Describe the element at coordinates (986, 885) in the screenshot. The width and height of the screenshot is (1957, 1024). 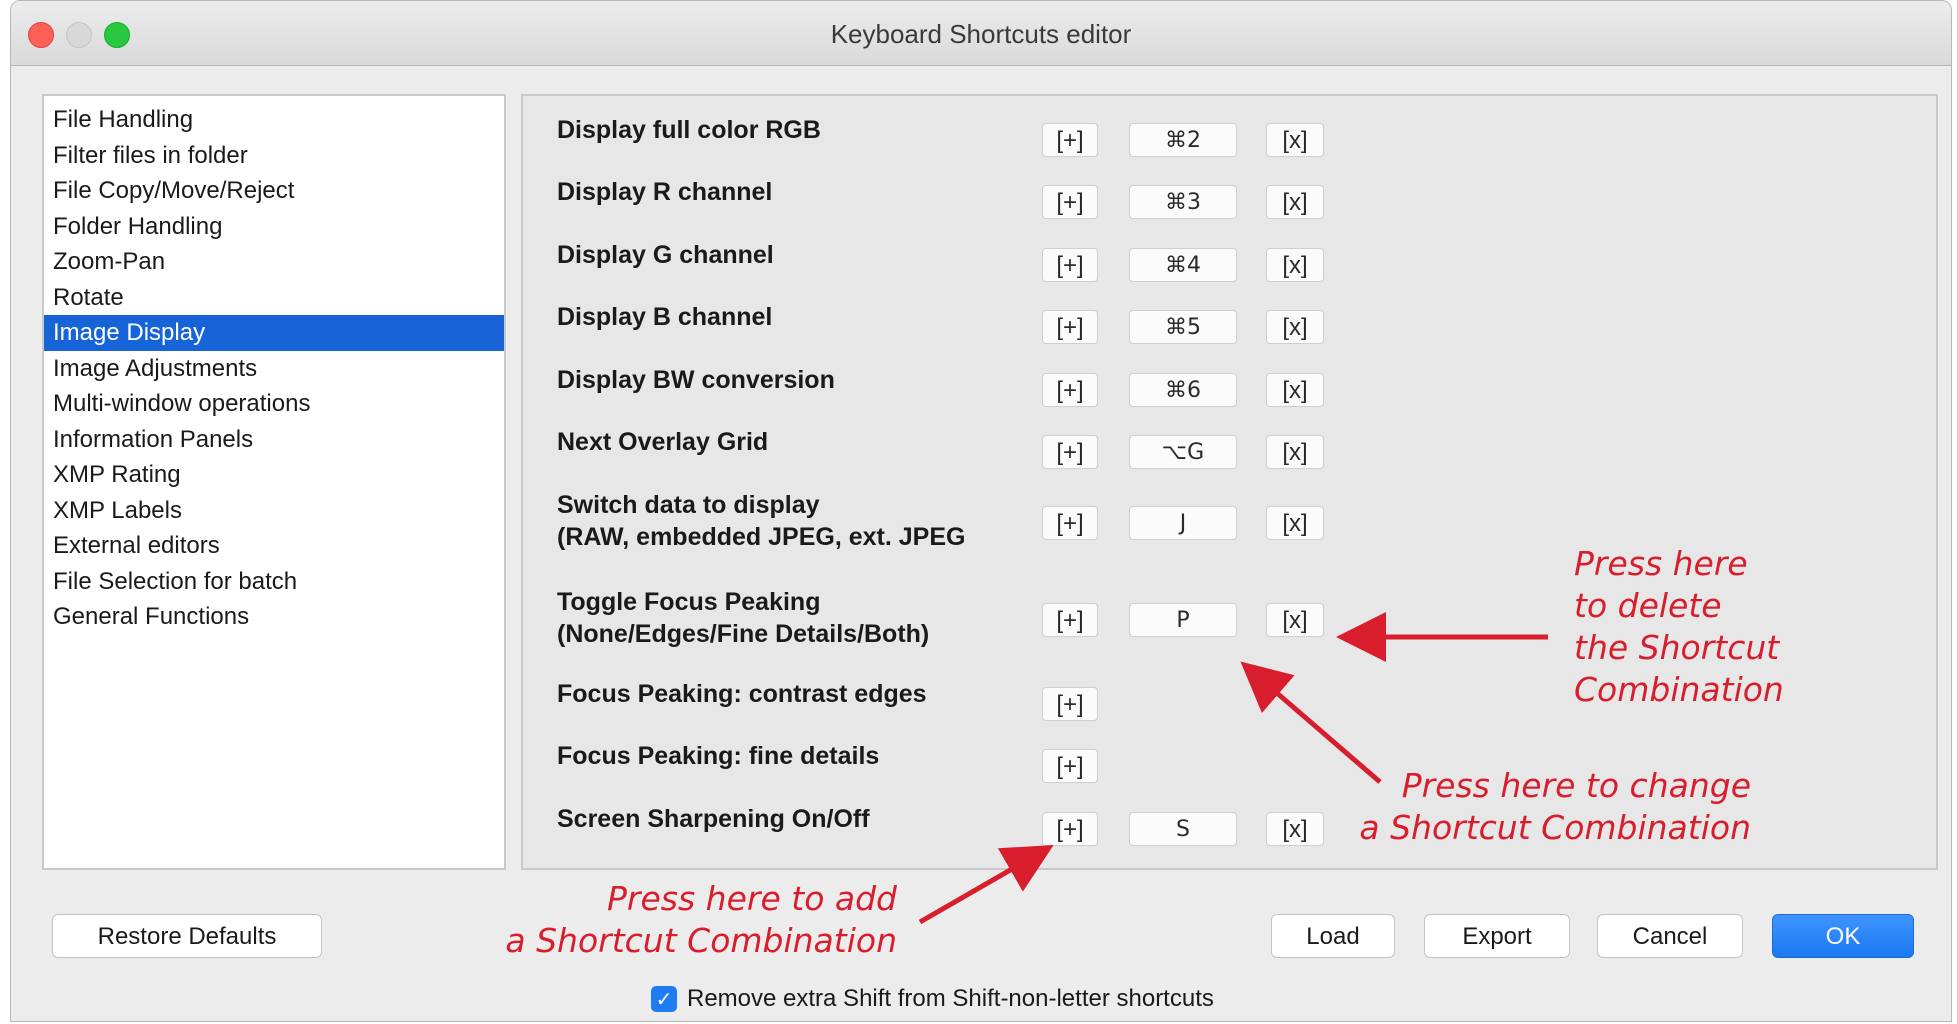
I see `arrow-to-add-icon` at that location.